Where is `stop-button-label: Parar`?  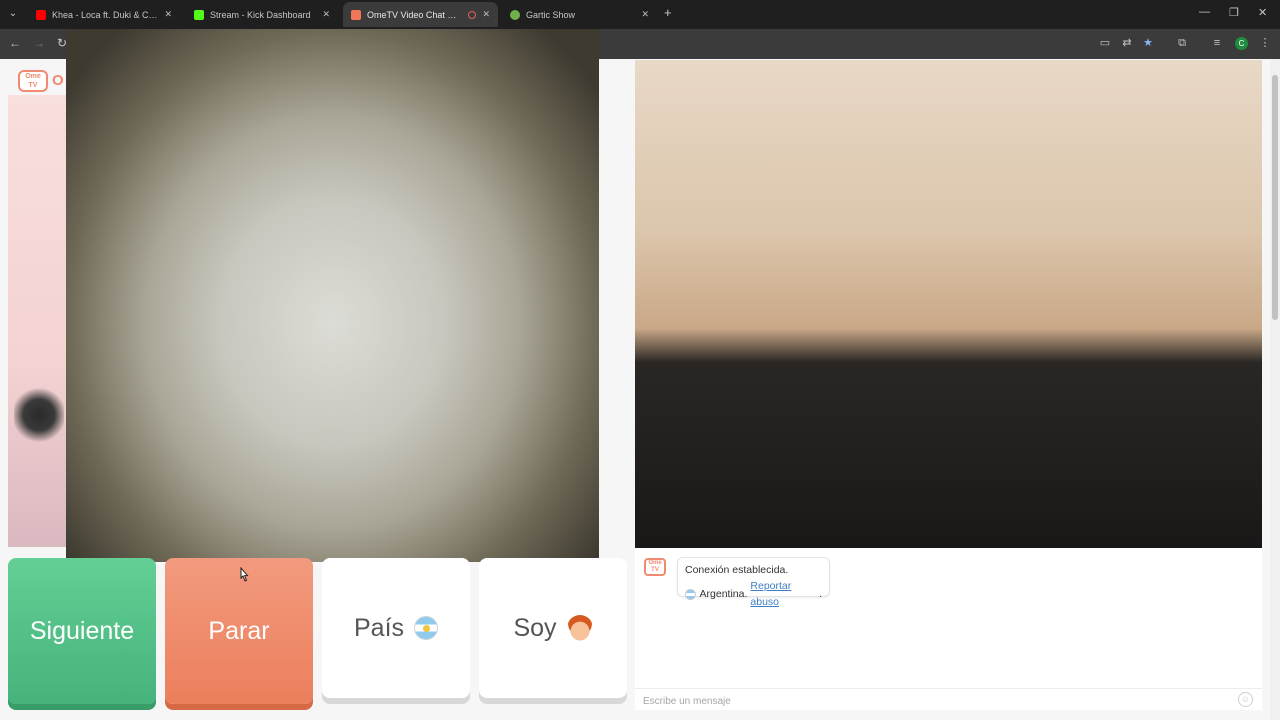 stop-button-label: Parar is located at coordinates (239, 630).